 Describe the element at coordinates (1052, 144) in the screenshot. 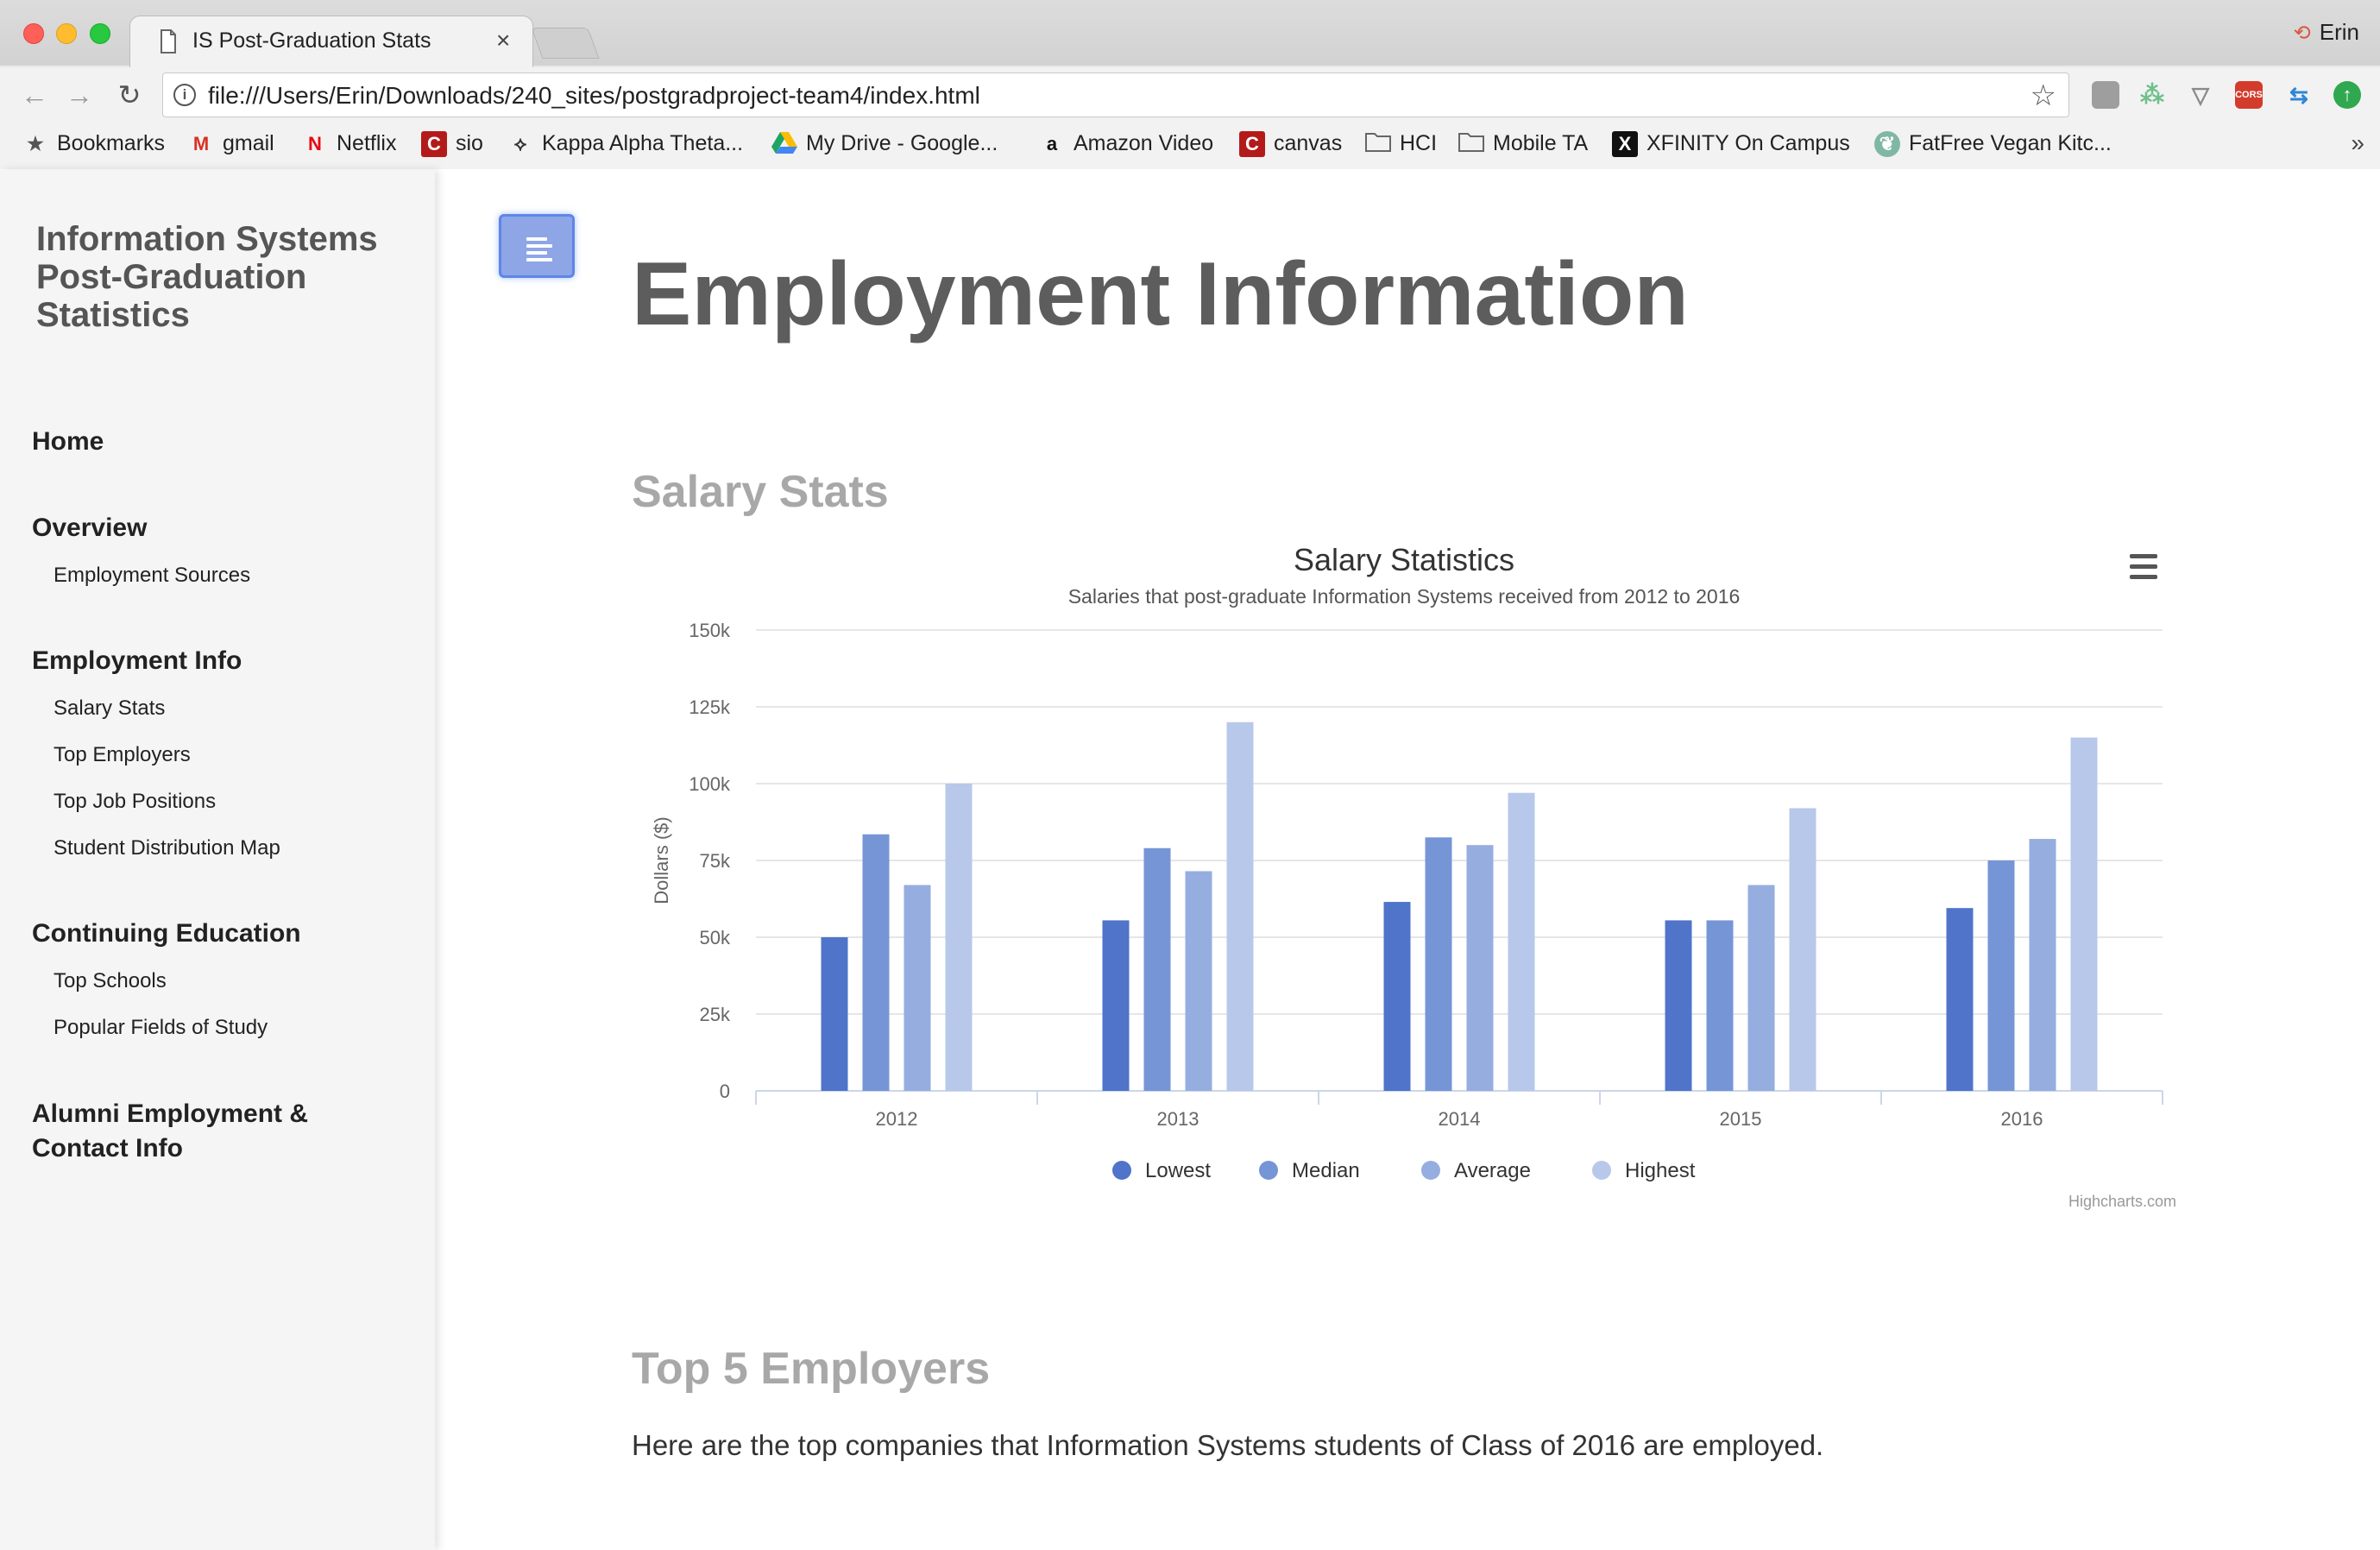

I see `amazon-icon: a` at that location.